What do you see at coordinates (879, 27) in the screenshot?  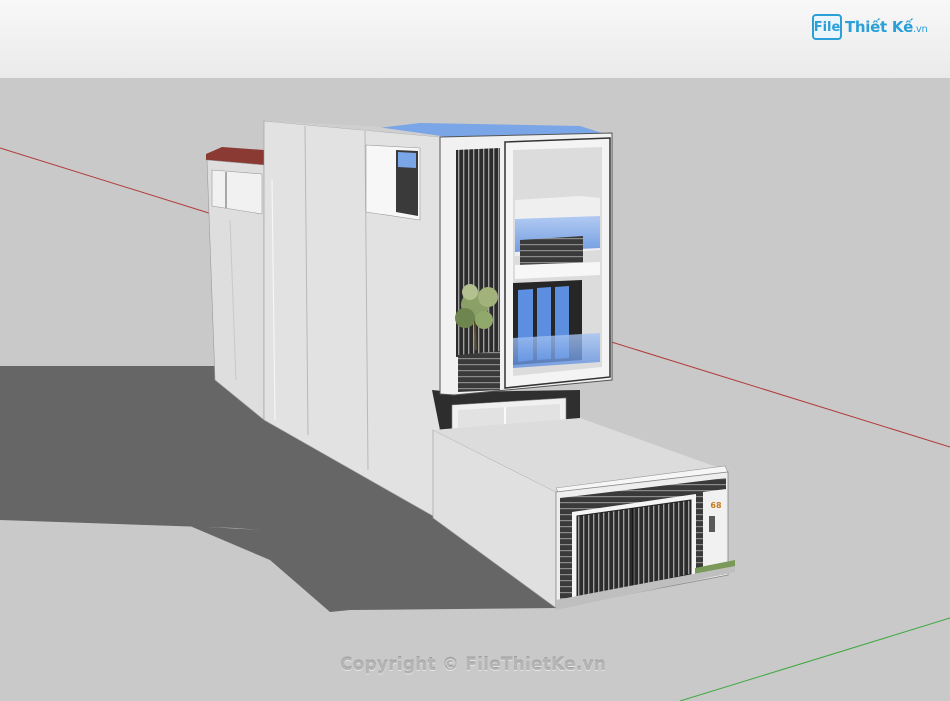 I see `logo-name: Thiết Kế` at bounding box center [879, 27].